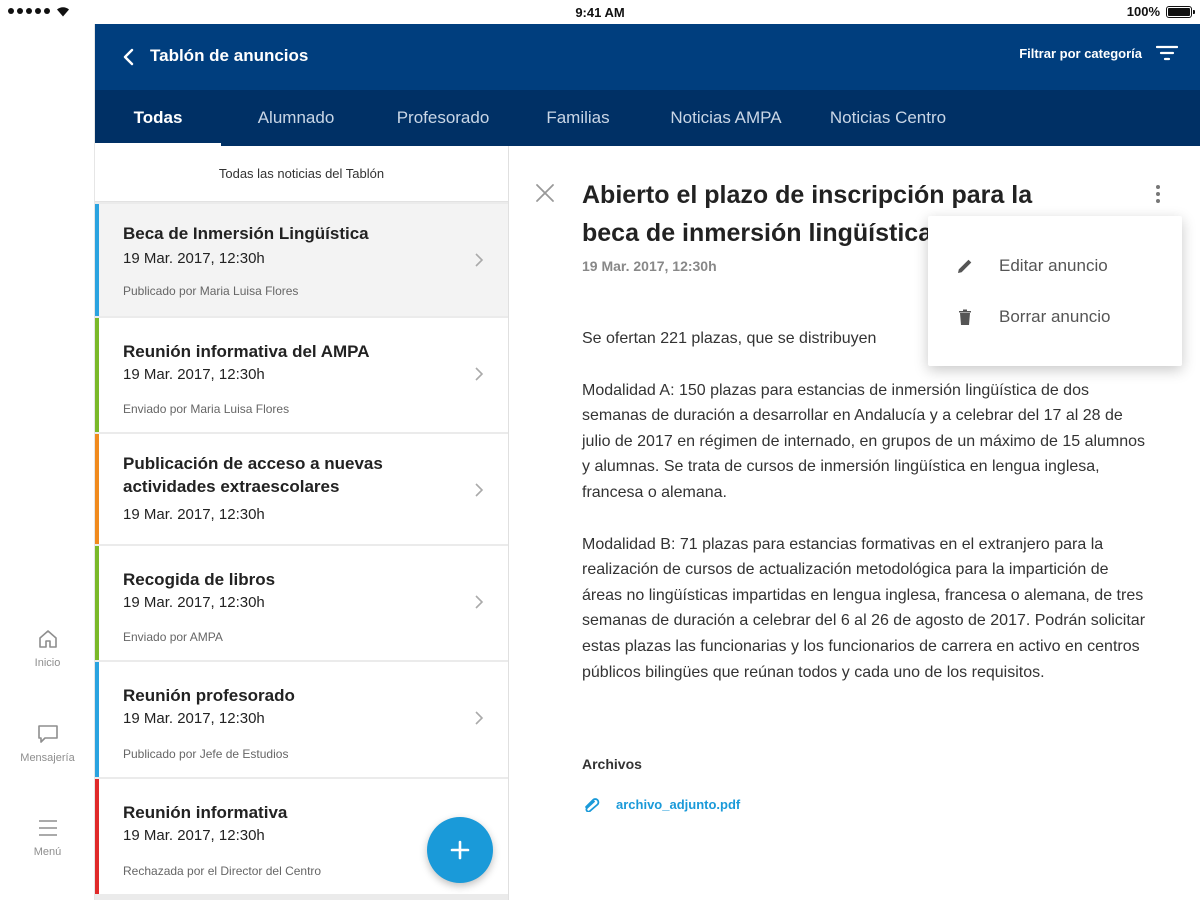  I want to click on news-title: Beca de Inmersión Lingüística, so click(246, 233).